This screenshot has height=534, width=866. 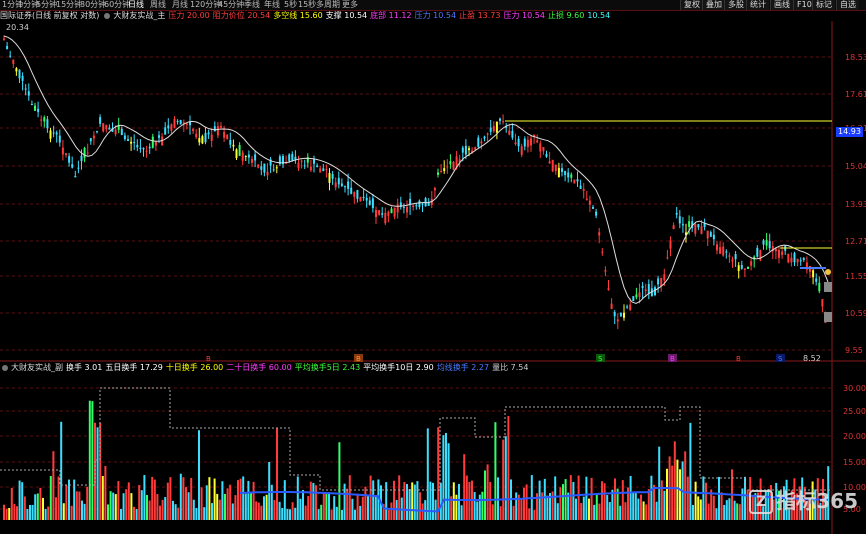 What do you see at coordinates (84, 367) in the screenshot?
I see `indicator-value: 换手 3.01` at bounding box center [84, 367].